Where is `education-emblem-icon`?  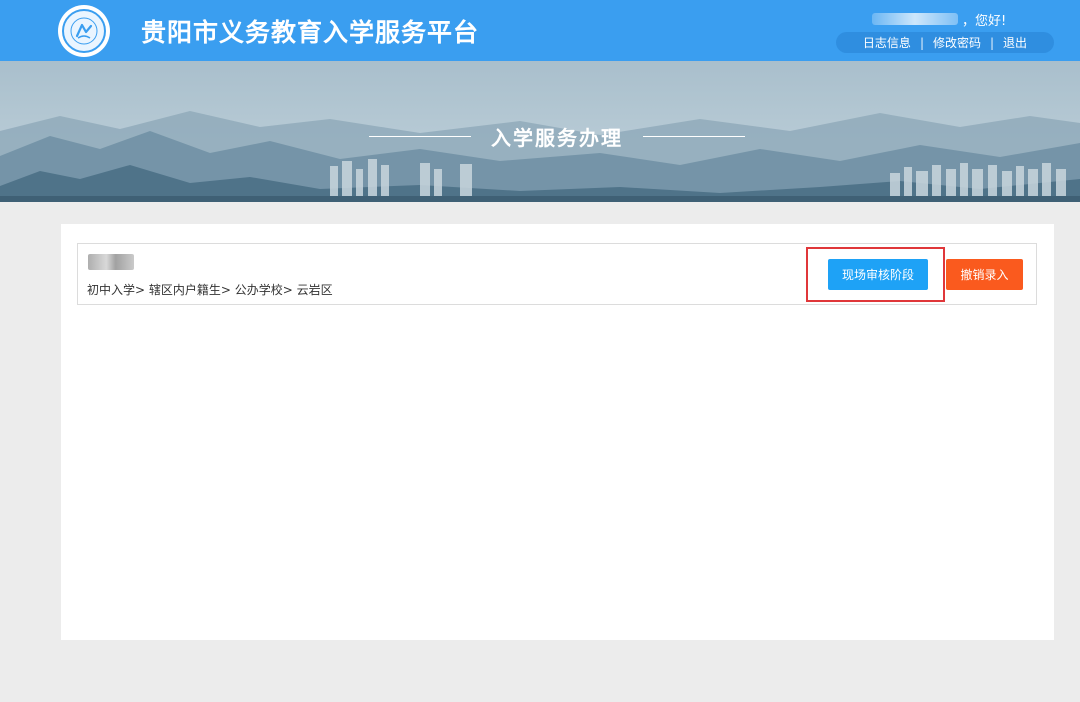
education-emblem-icon is located at coordinates (84, 31).